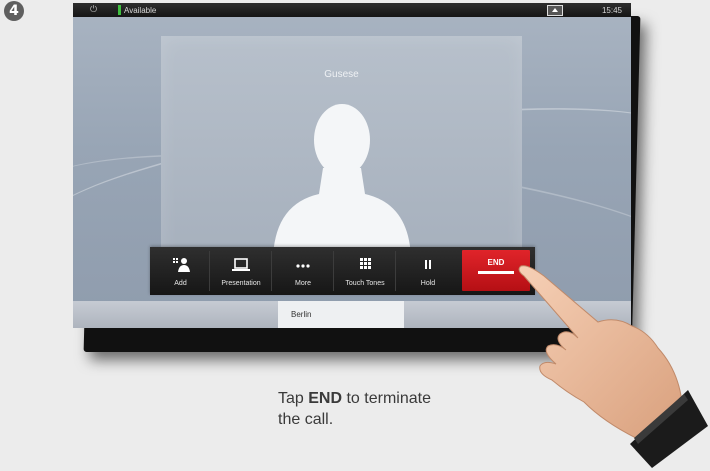 This screenshot has width=710, height=471. I want to click on more-button: More, so click(303, 271).